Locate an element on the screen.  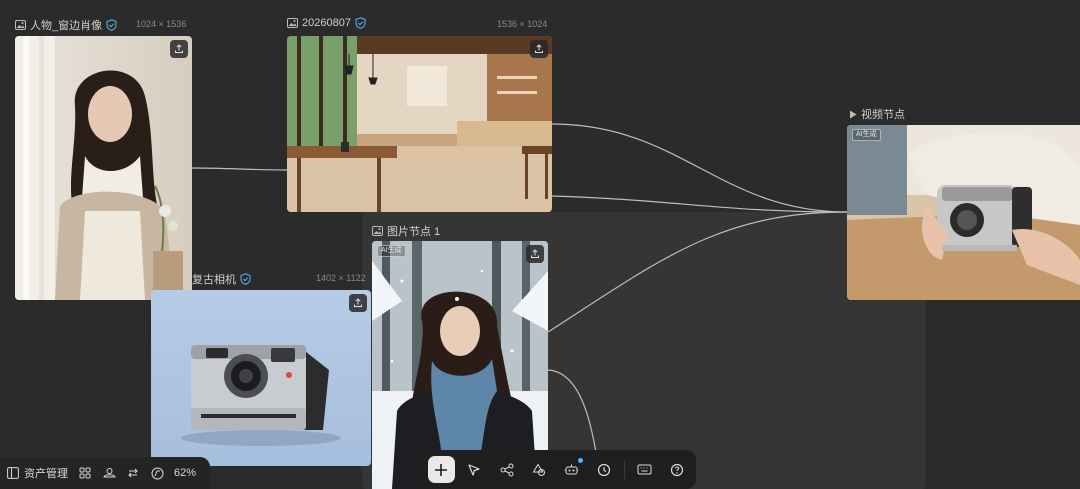
cafe-node-title: 20260807 is located at coordinates (326, 23).